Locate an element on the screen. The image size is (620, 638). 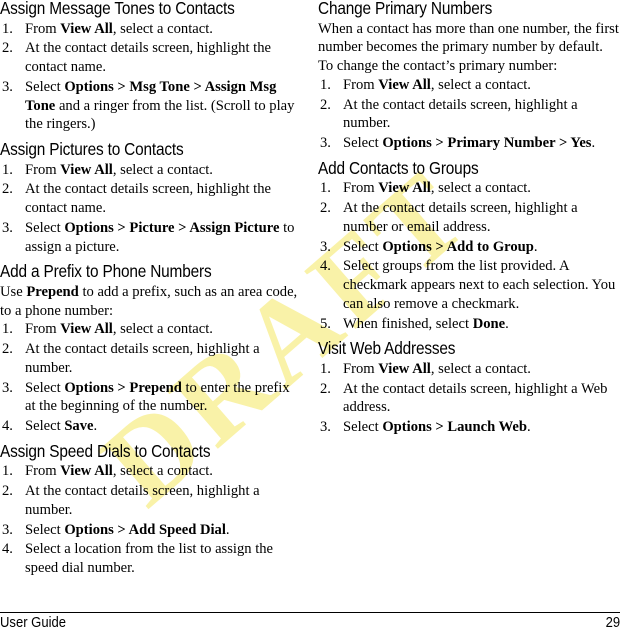
step-item: 3. Select Options > Primary Number > Yes. is located at coordinates (469, 143).